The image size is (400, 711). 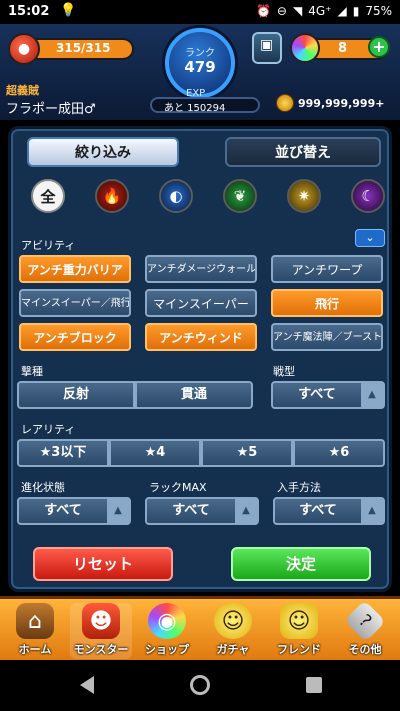 What do you see at coordinates (281, 11) in the screenshot?
I see `dnd-icon: ⊖` at bounding box center [281, 11].